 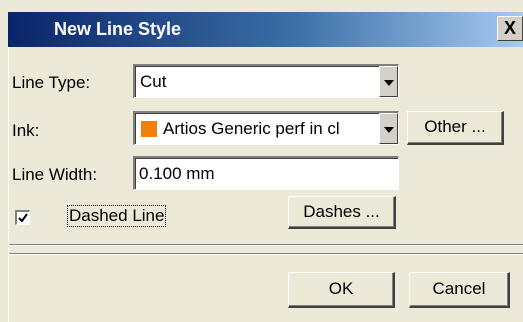 I want to click on title-bar: New Line Style X, so click(x=265, y=29).